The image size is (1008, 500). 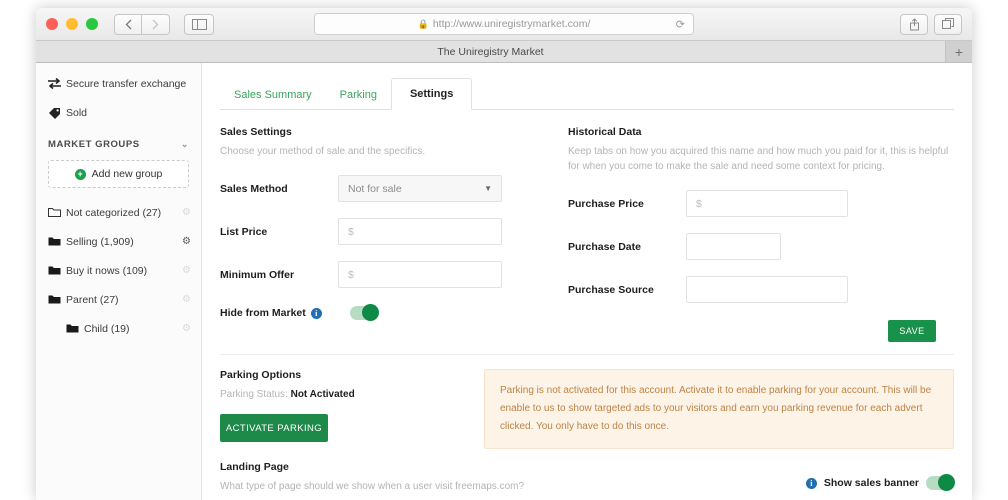 I want to click on list-price-label: List Price, so click(x=244, y=231).